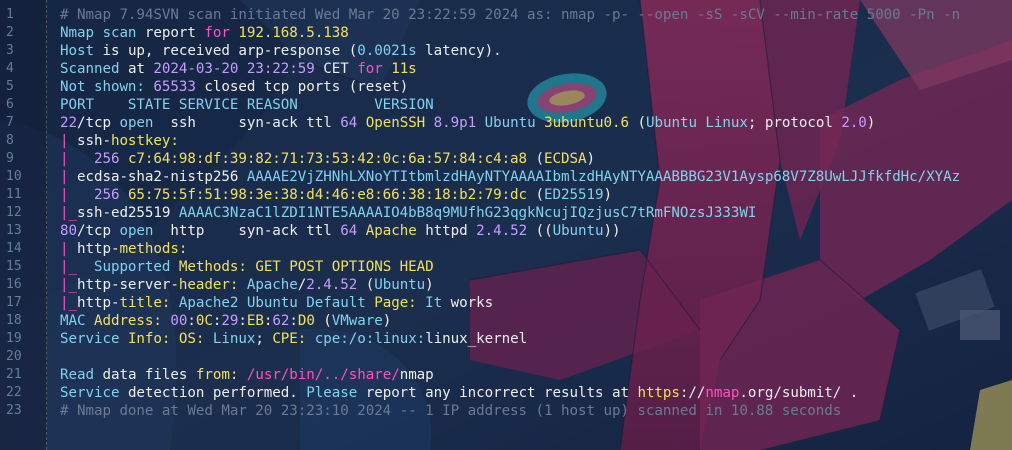 This screenshot has width=1012, height=450. What do you see at coordinates (234, 69) in the screenshot?
I see `text-segment: 2024-03-20 23:22:59` at bounding box center [234, 69].